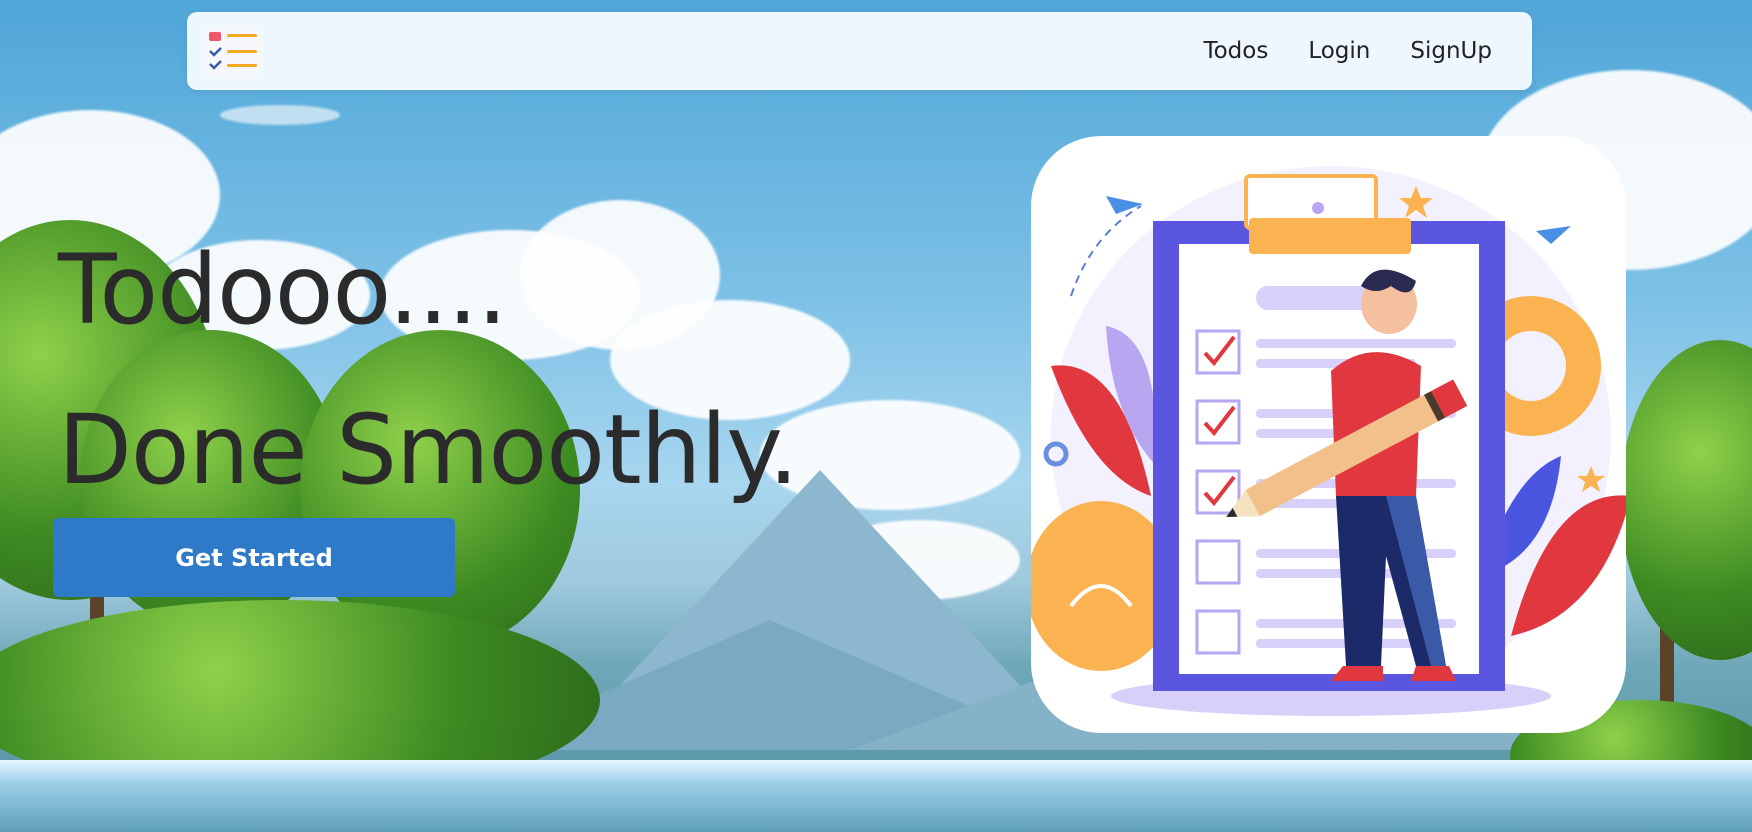 The height and width of the screenshot is (832, 1752). I want to click on nav-links: Todos Login SignUp, so click(1347, 51).